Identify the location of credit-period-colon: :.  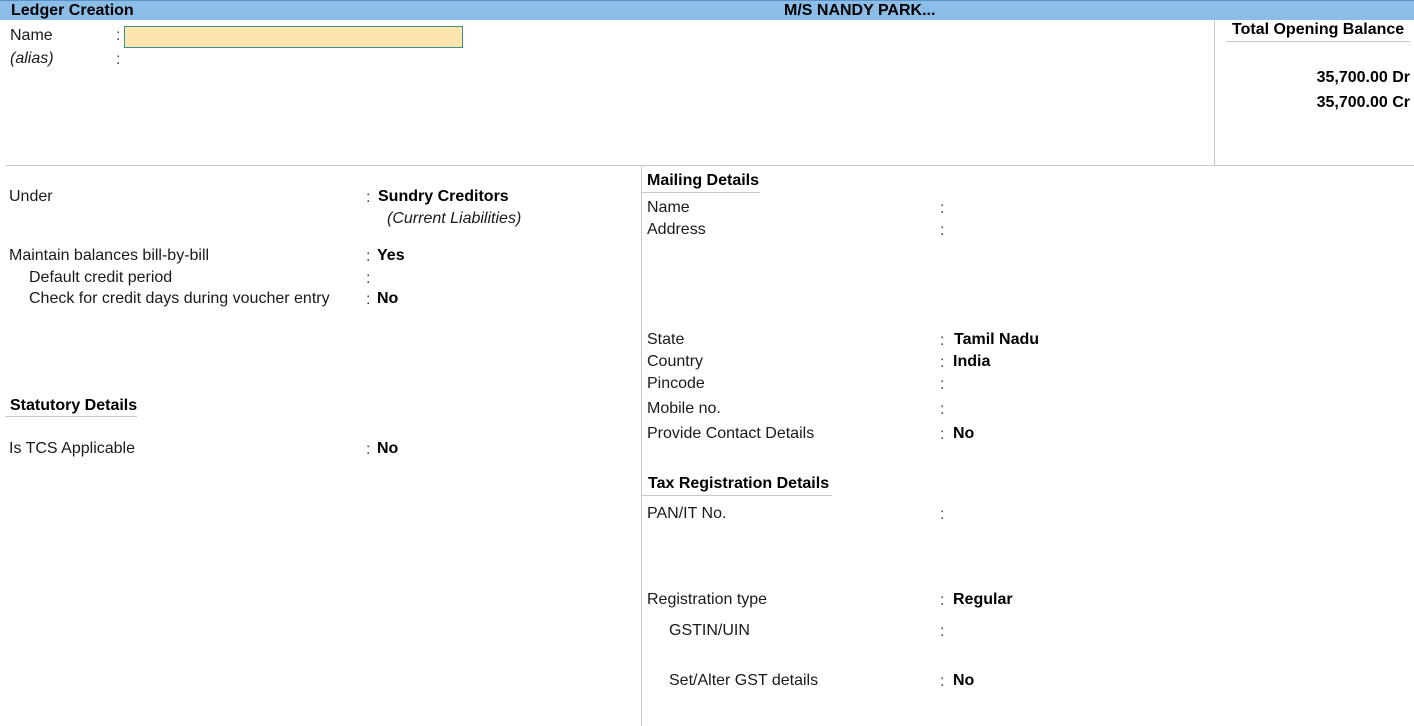
(368, 278).